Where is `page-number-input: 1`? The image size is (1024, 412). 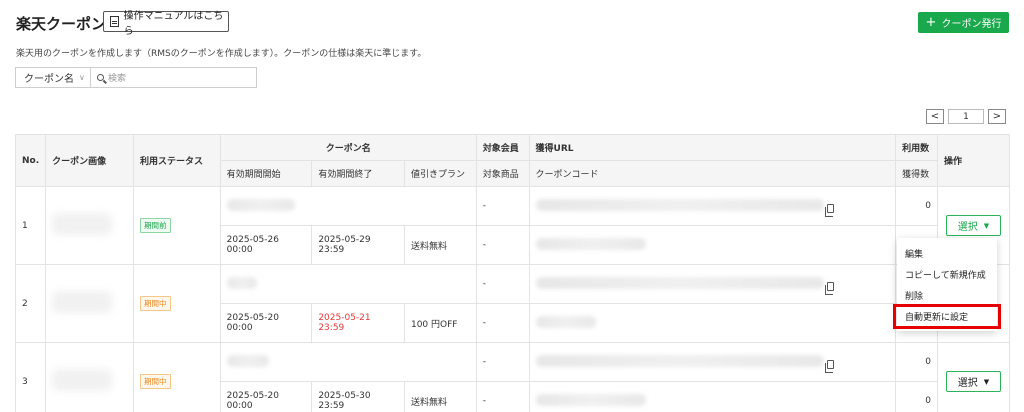 page-number-input: 1 is located at coordinates (966, 116).